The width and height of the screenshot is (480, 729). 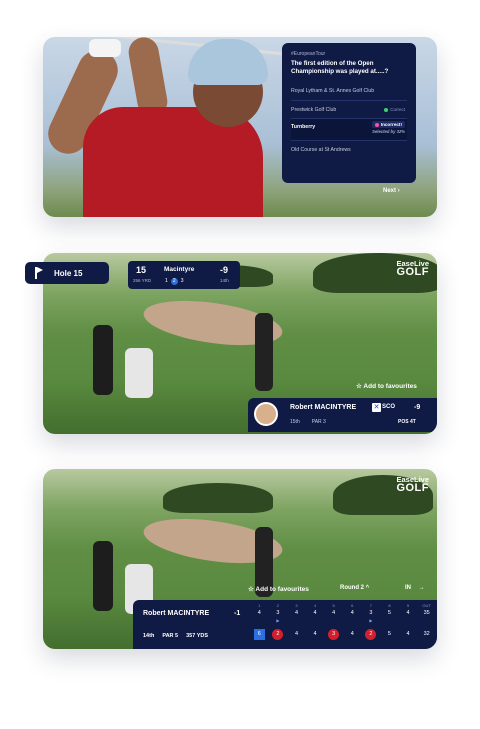 I want to click on hole-scores: 1 4 6 2 3 ▶ 2 3 4 4 4 4 4 5 4 3 6 4 4 7 3 ▶ 2 8 5 5 9 4 4 OUT 35 32, so click(x=343, y=621).